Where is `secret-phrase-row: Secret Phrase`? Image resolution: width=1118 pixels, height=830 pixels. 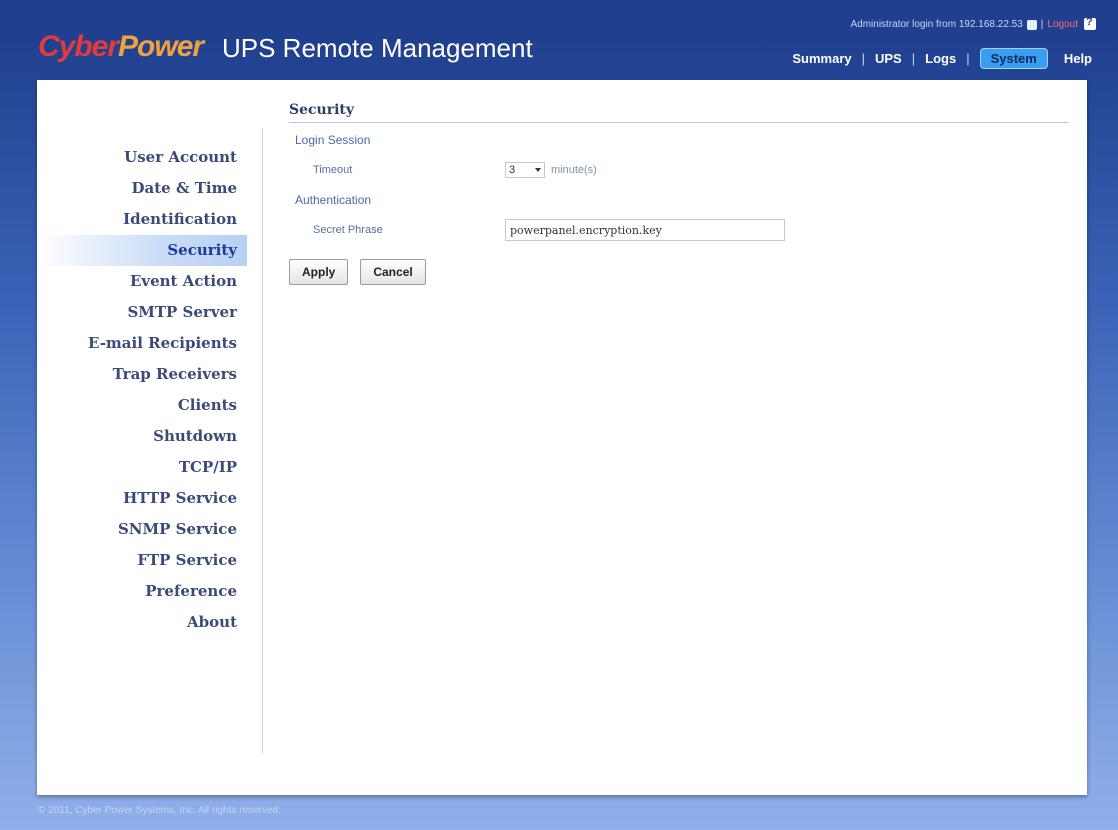 secret-phrase-row: Secret Phrase is located at coordinates (691, 230).